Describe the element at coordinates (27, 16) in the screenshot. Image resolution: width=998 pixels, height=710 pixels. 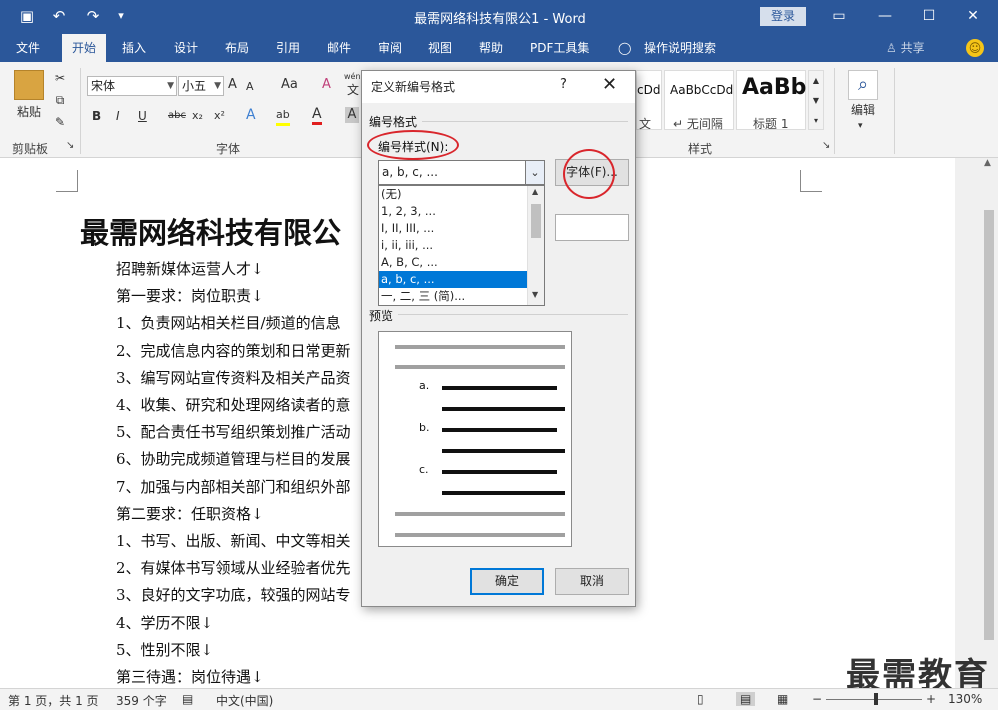
I see `save-icon: ▣` at that location.